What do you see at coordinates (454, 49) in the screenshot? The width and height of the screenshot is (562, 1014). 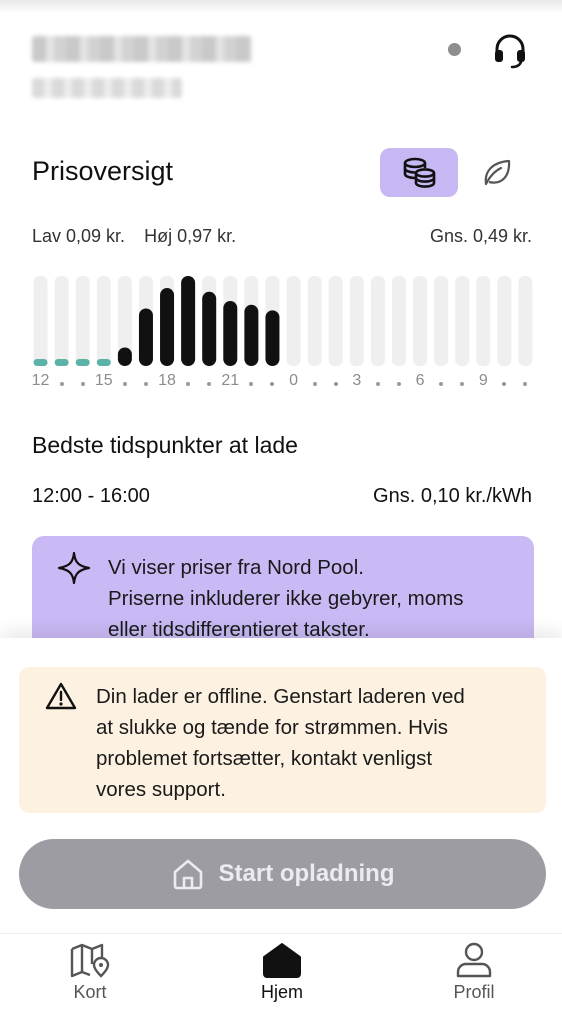 I see `status-dot` at bounding box center [454, 49].